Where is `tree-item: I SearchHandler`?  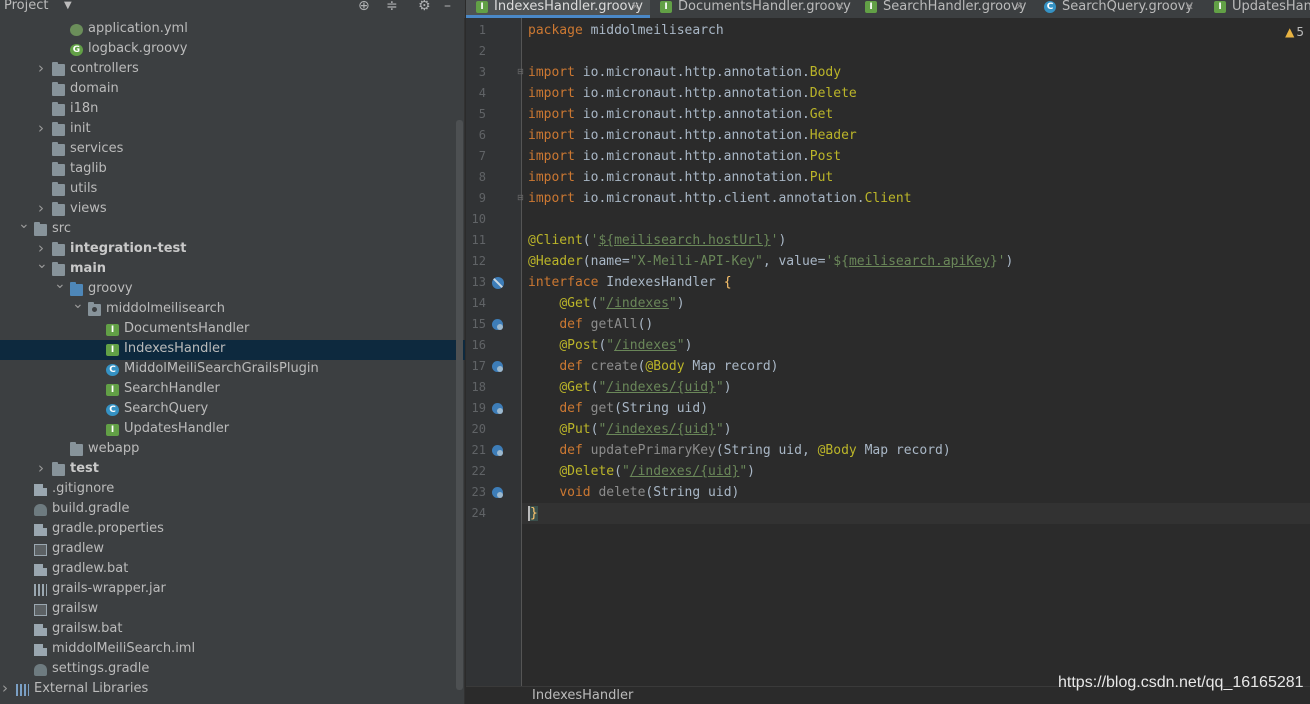 tree-item: I SearchHandler is located at coordinates (232, 390).